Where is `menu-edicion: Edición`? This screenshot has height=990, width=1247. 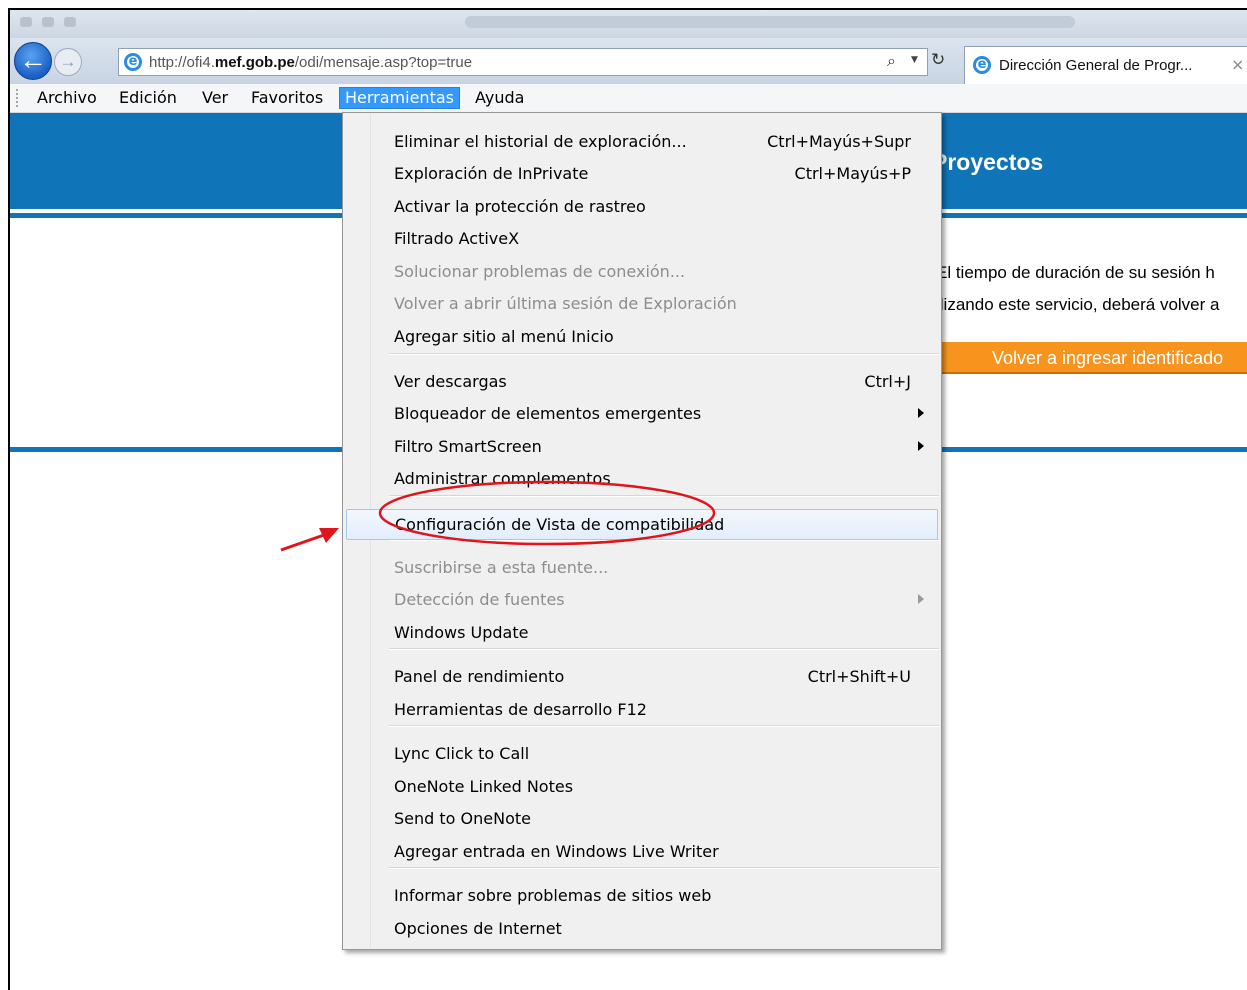
menu-edicion: Edición is located at coordinates (148, 98).